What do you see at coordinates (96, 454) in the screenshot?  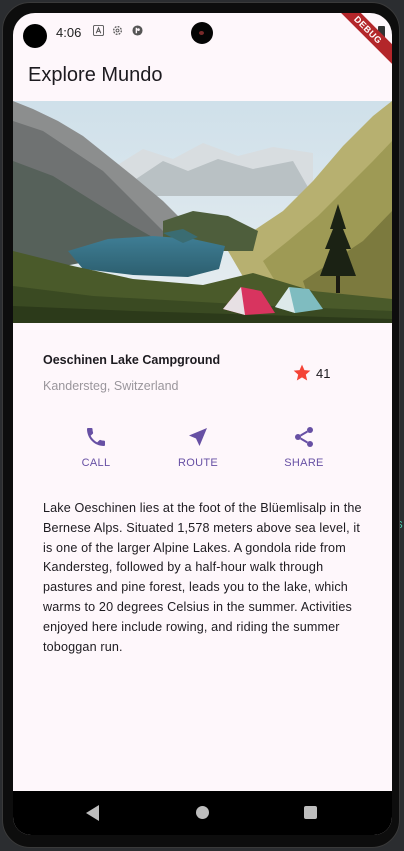 I see `call-button: CALL` at bounding box center [96, 454].